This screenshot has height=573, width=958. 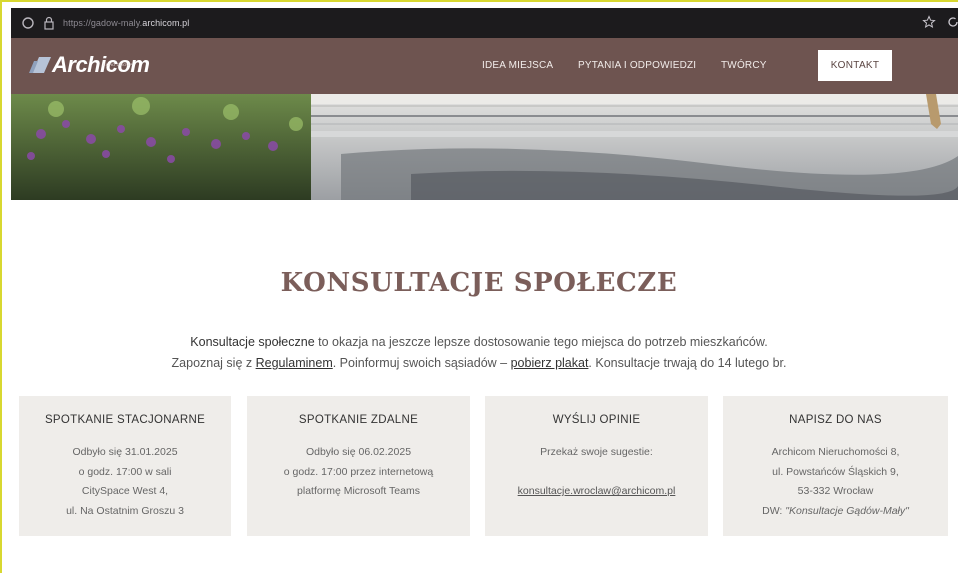 I want to click on url-domain: archicom.pl, so click(x=166, y=23).